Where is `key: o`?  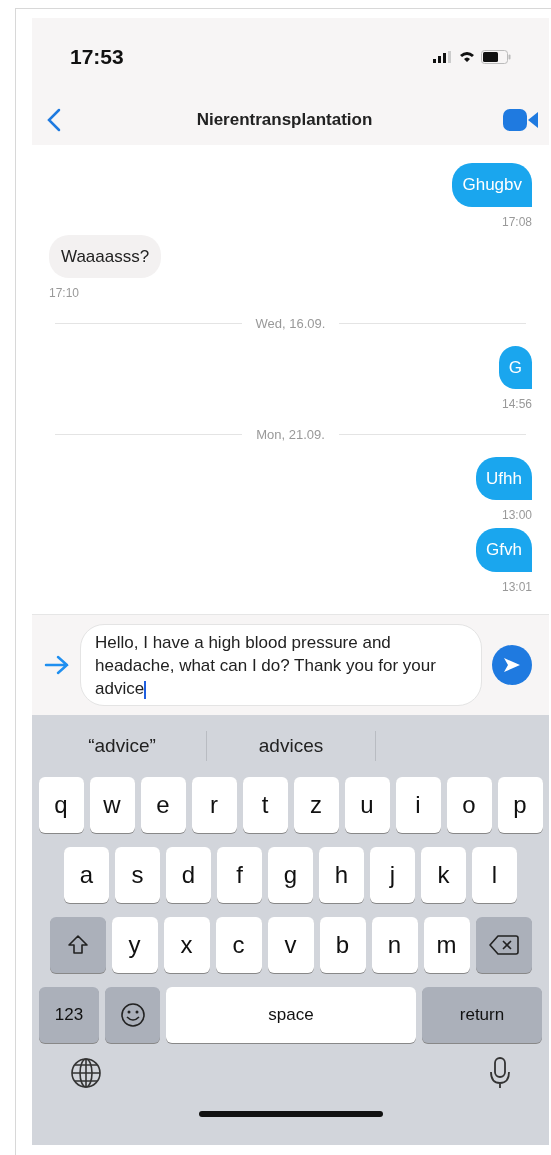 key: o is located at coordinates (469, 805).